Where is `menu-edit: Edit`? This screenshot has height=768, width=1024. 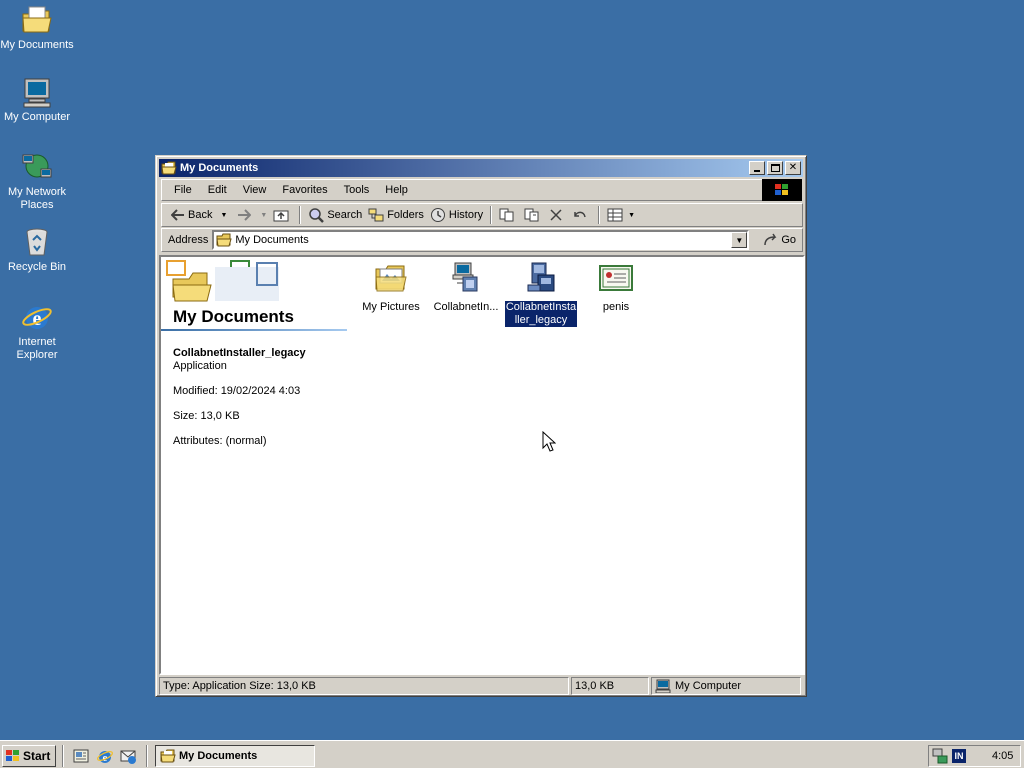
menu-edit: Edit is located at coordinates (217, 190).